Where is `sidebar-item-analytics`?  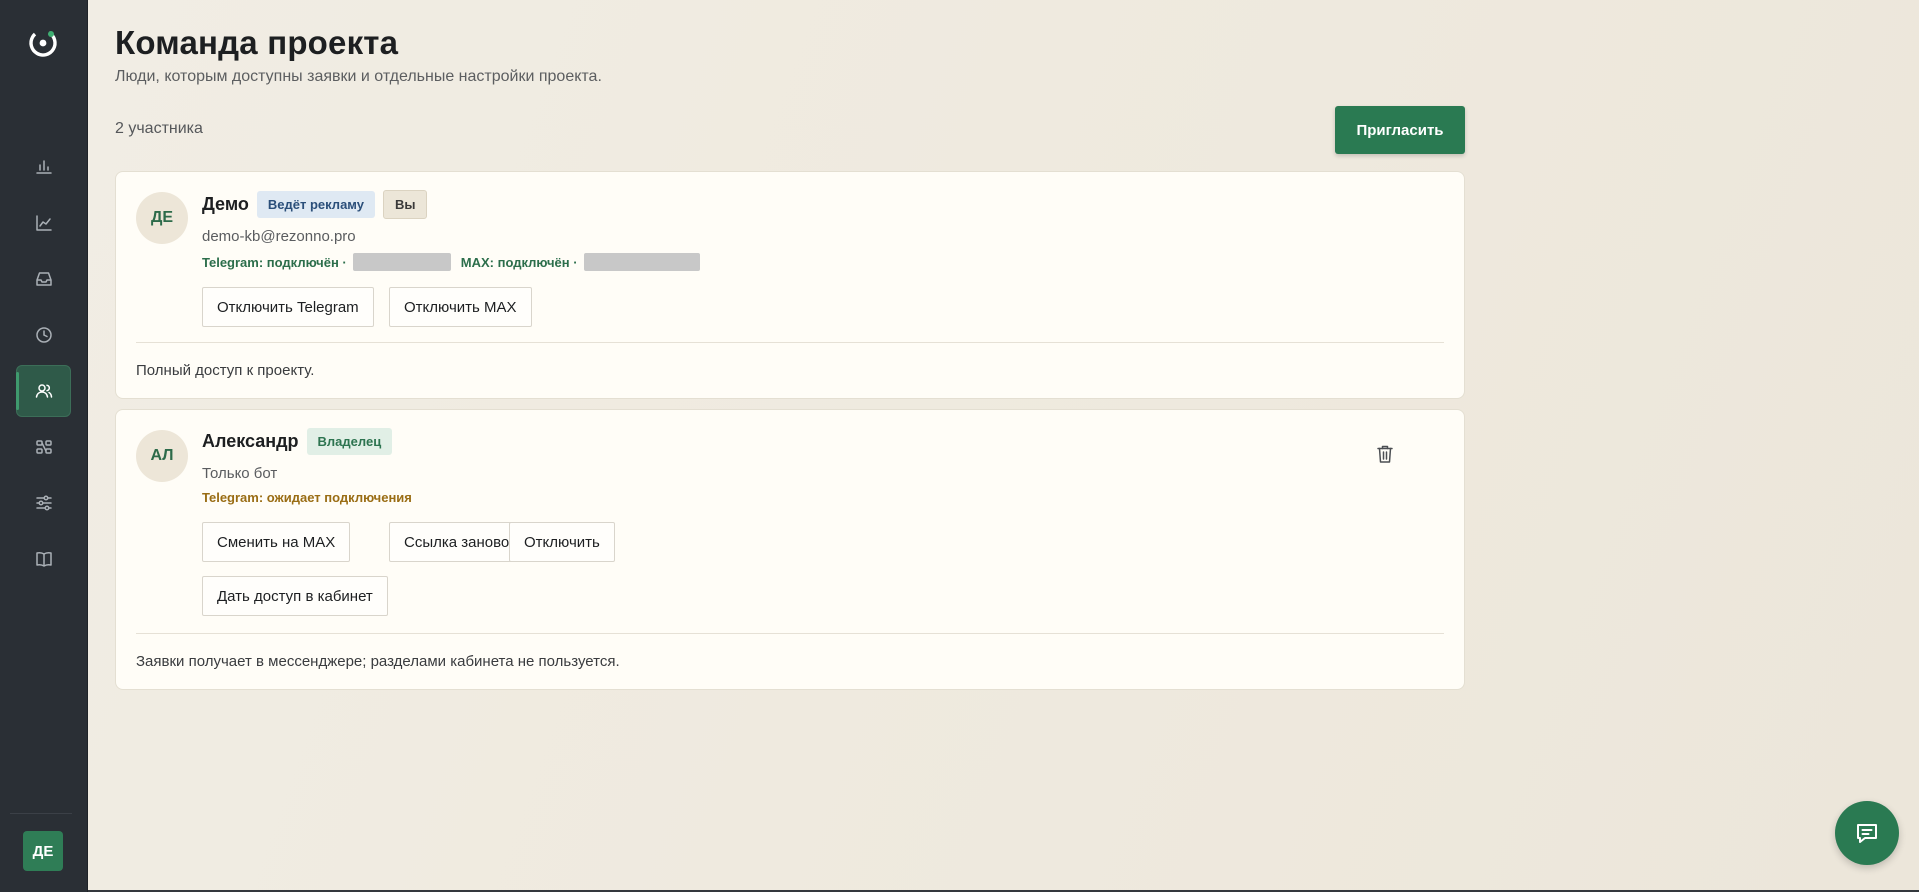 sidebar-item-analytics is located at coordinates (43, 166).